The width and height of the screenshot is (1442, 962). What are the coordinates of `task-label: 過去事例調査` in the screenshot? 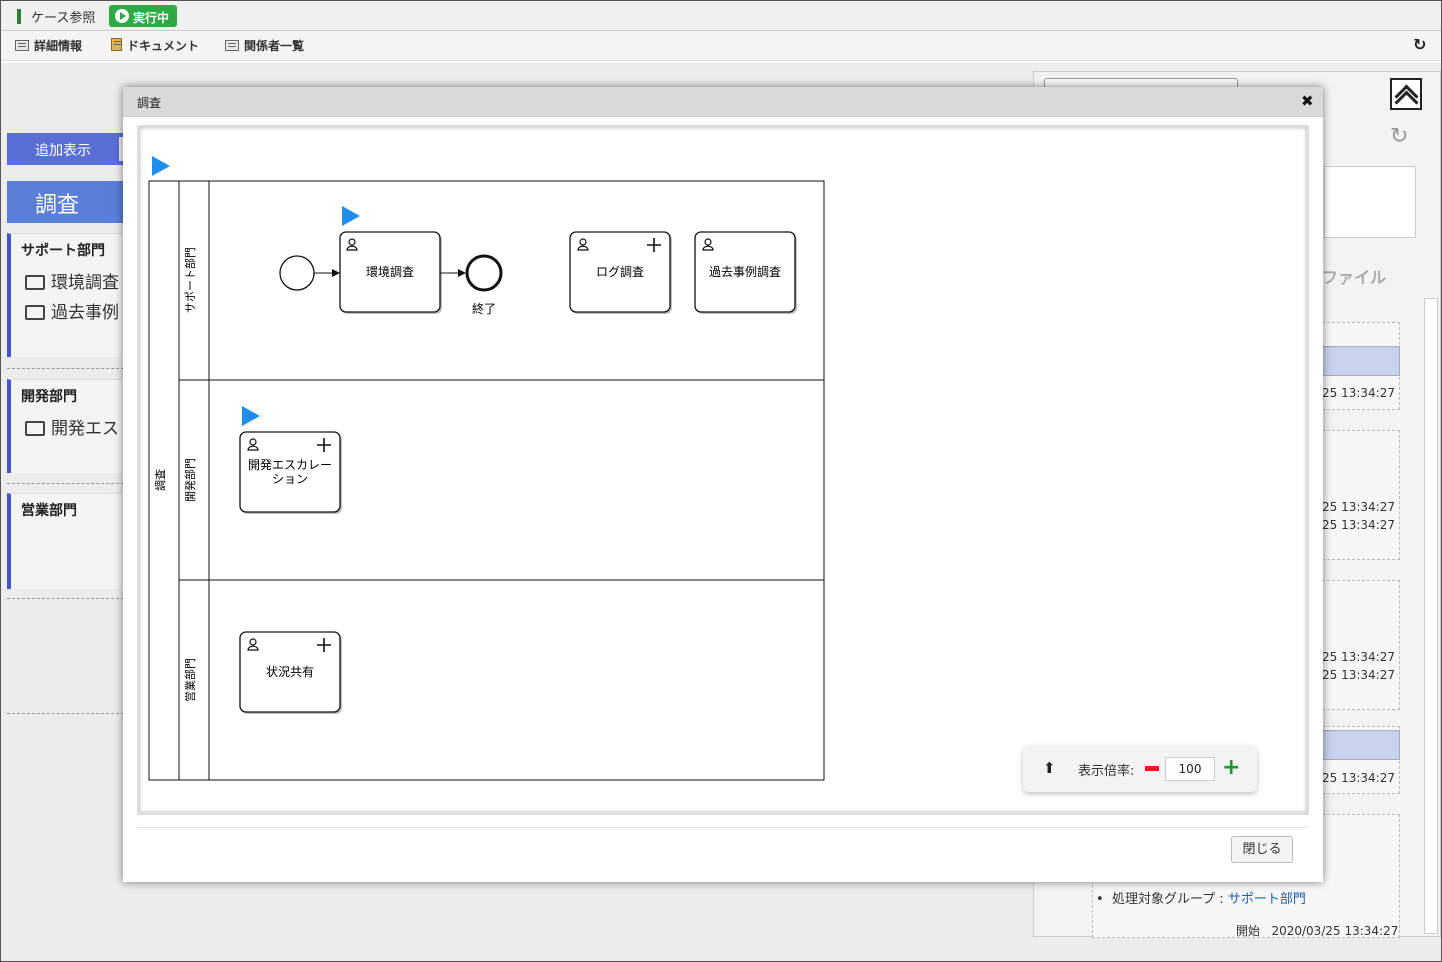 It's located at (745, 272).